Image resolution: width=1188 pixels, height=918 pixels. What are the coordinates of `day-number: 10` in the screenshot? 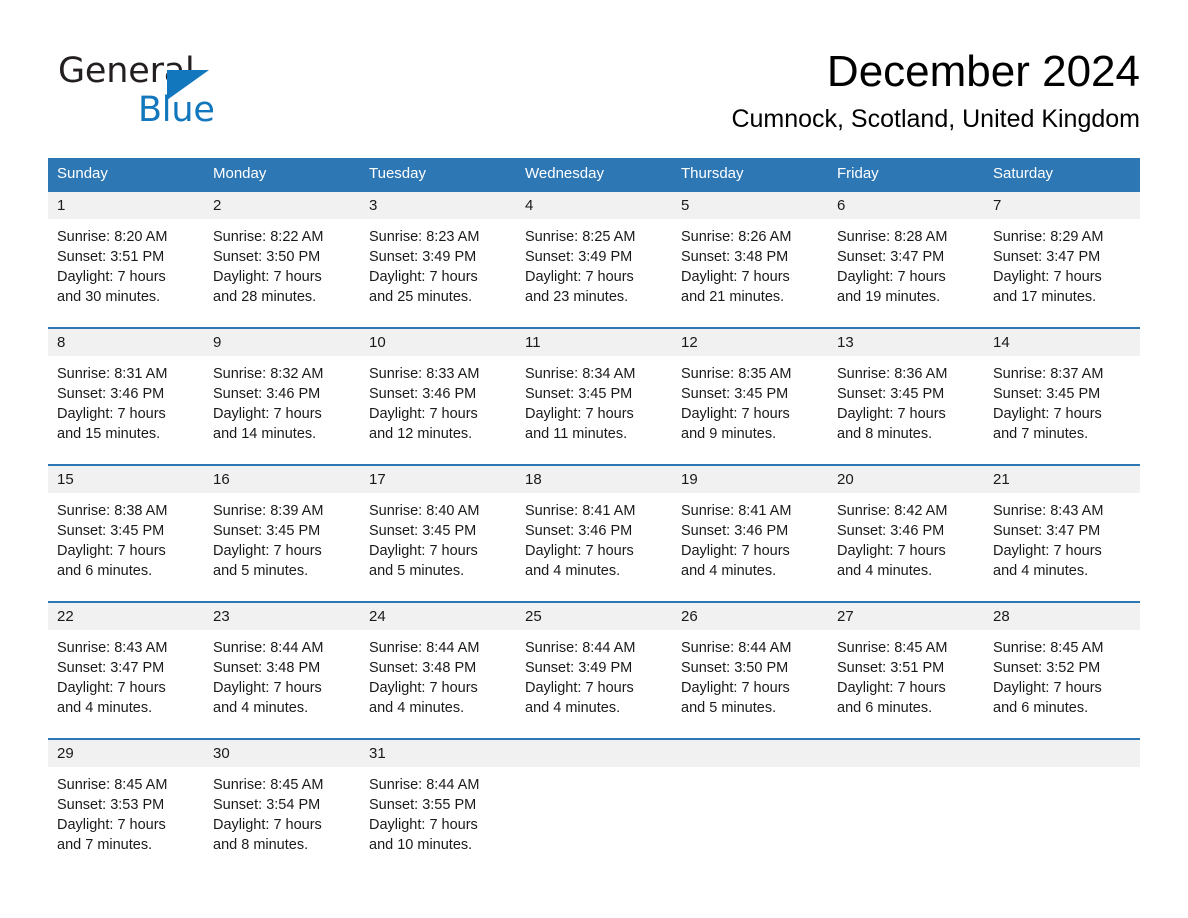 It's located at (438, 342).